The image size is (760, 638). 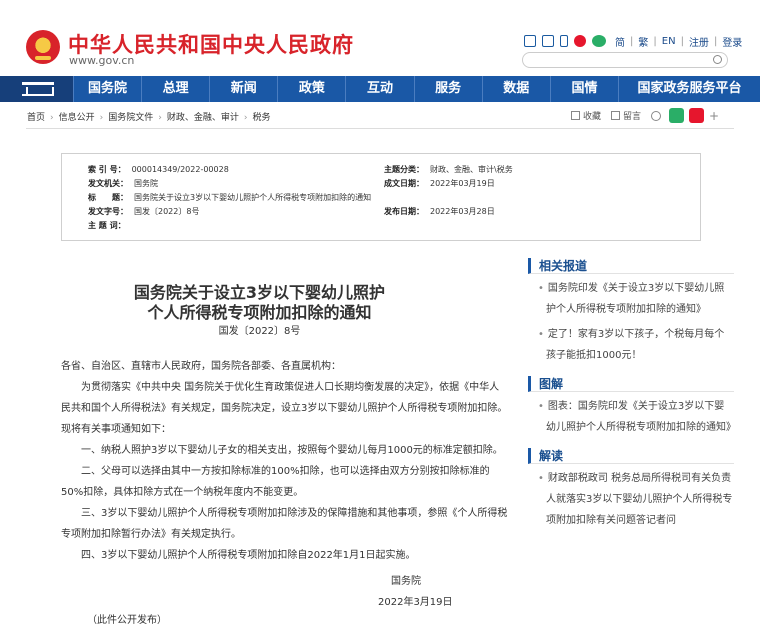 I want to click on site-url: www.gov.cn, so click(x=101, y=60).